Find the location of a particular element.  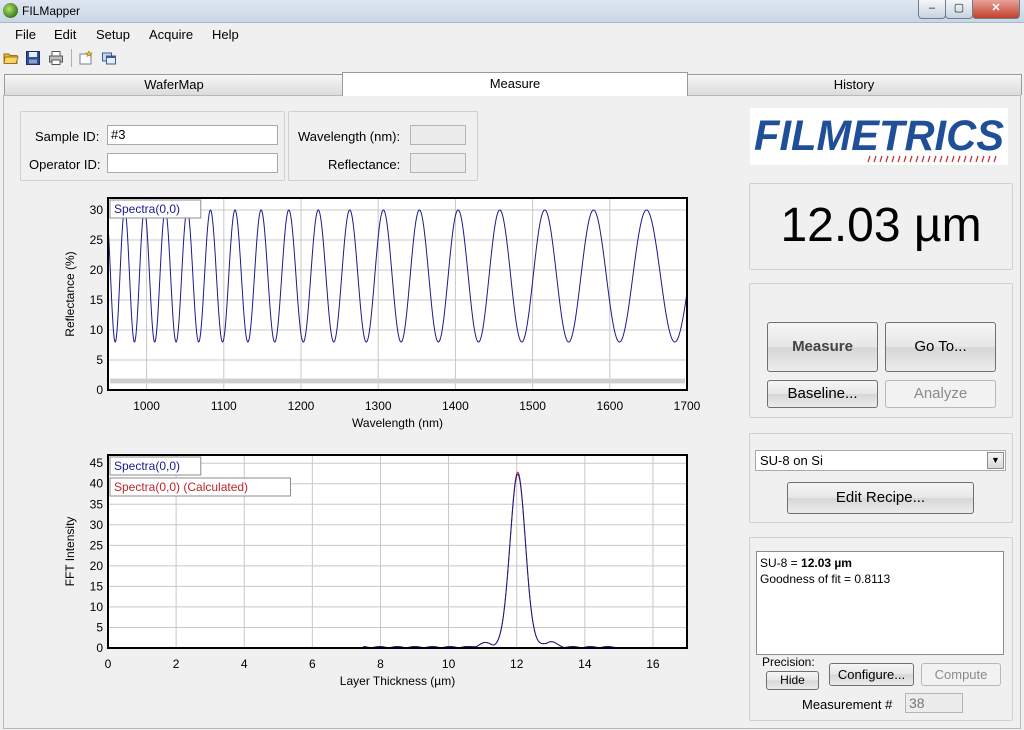

close-button: ✕ is located at coordinates (996, 9).